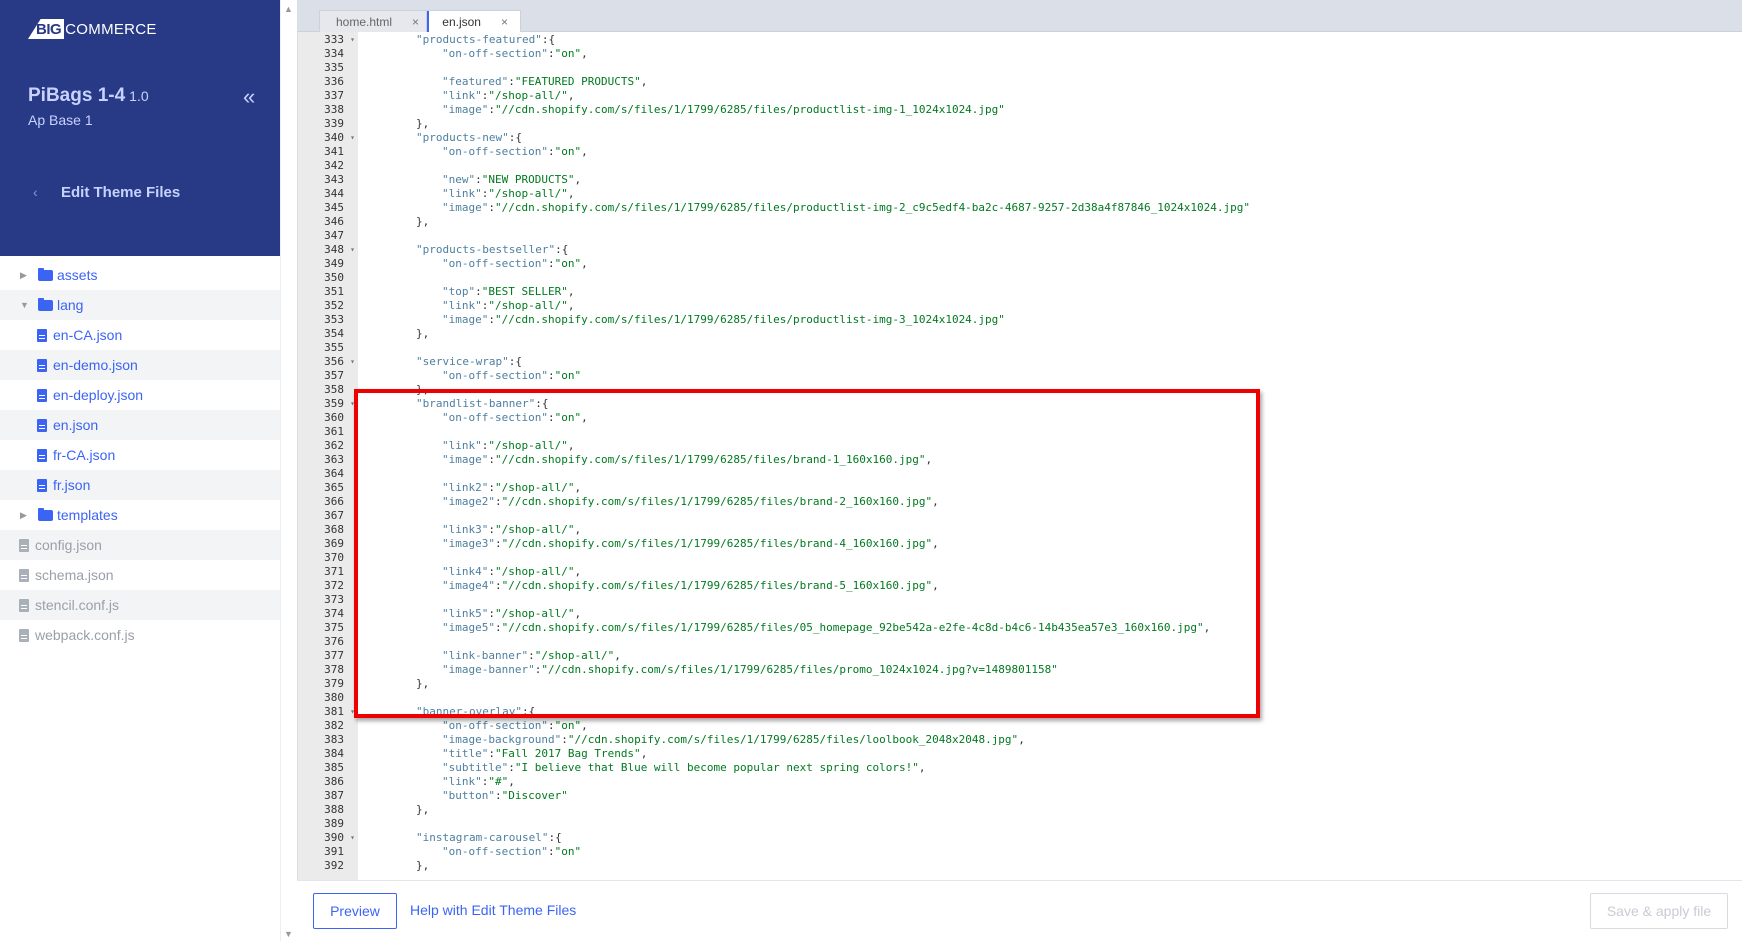  What do you see at coordinates (334, 109) in the screenshot?
I see `line-number: 338` at bounding box center [334, 109].